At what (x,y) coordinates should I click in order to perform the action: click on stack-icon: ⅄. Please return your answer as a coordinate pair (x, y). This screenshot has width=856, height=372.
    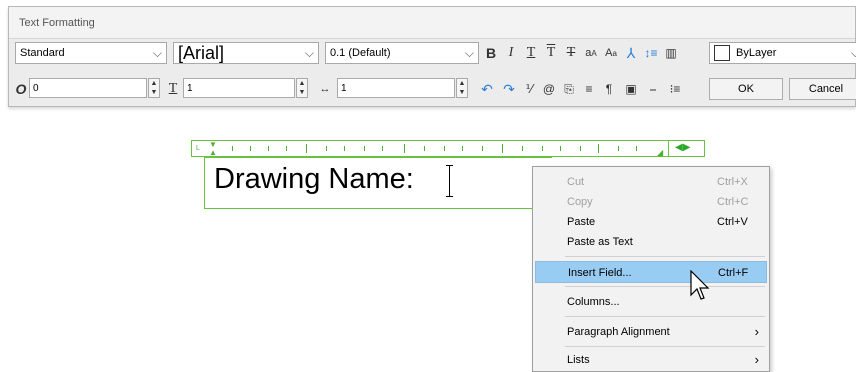
    Looking at the image, I should click on (631, 53).